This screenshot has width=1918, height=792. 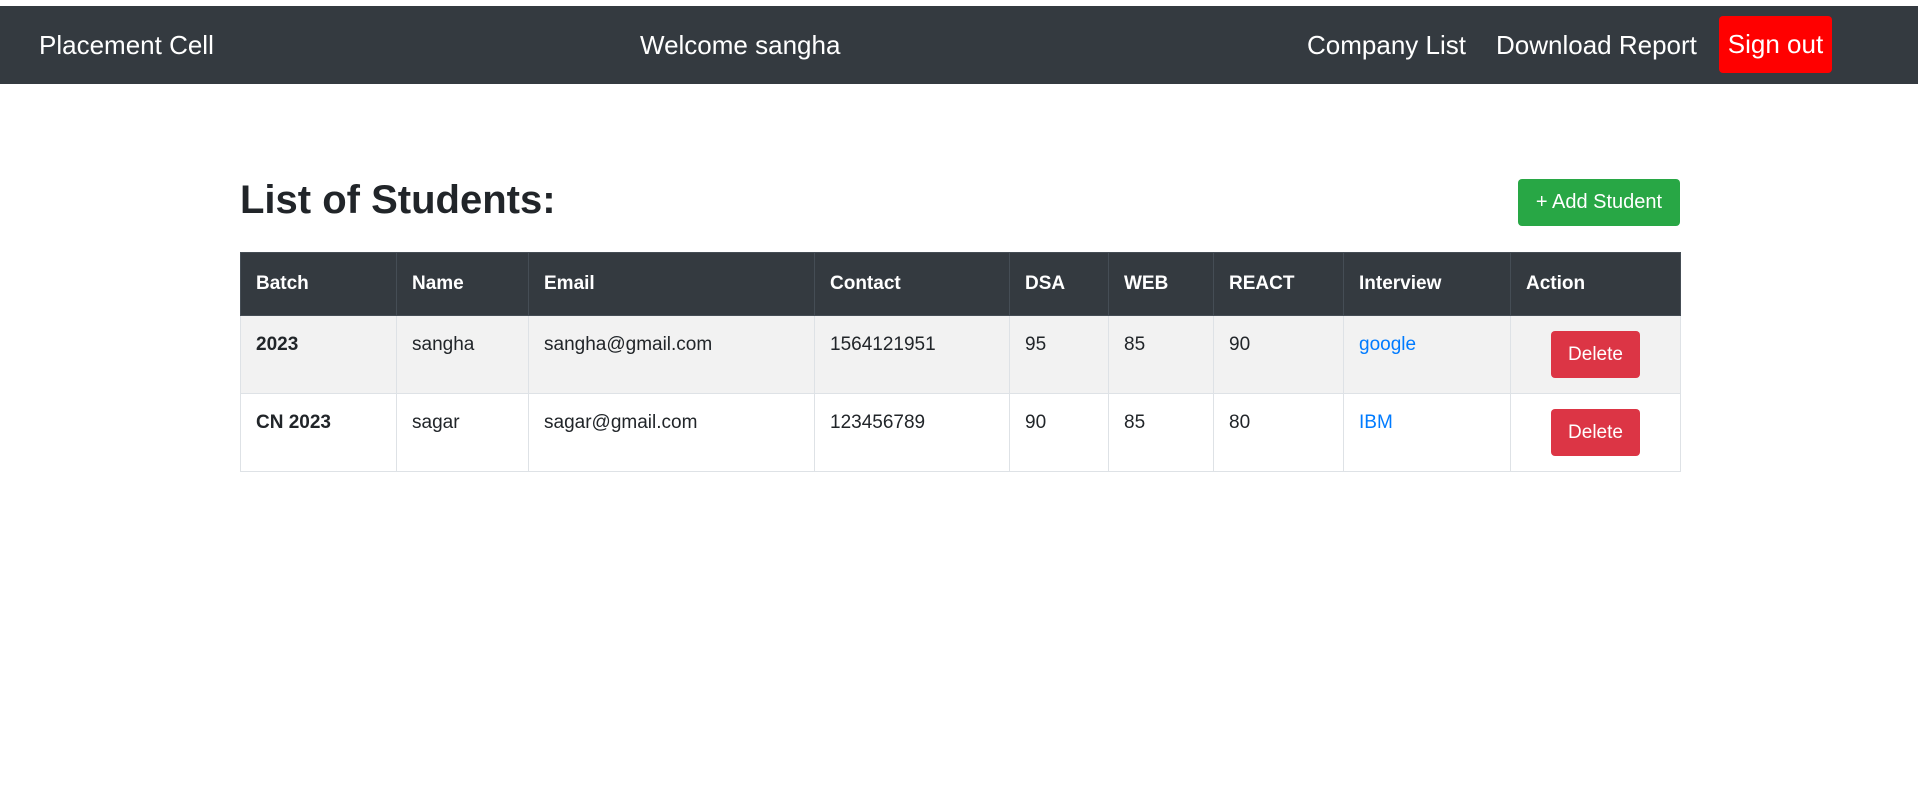 What do you see at coordinates (398, 200) in the screenshot?
I see `page-title: List of Students:` at bounding box center [398, 200].